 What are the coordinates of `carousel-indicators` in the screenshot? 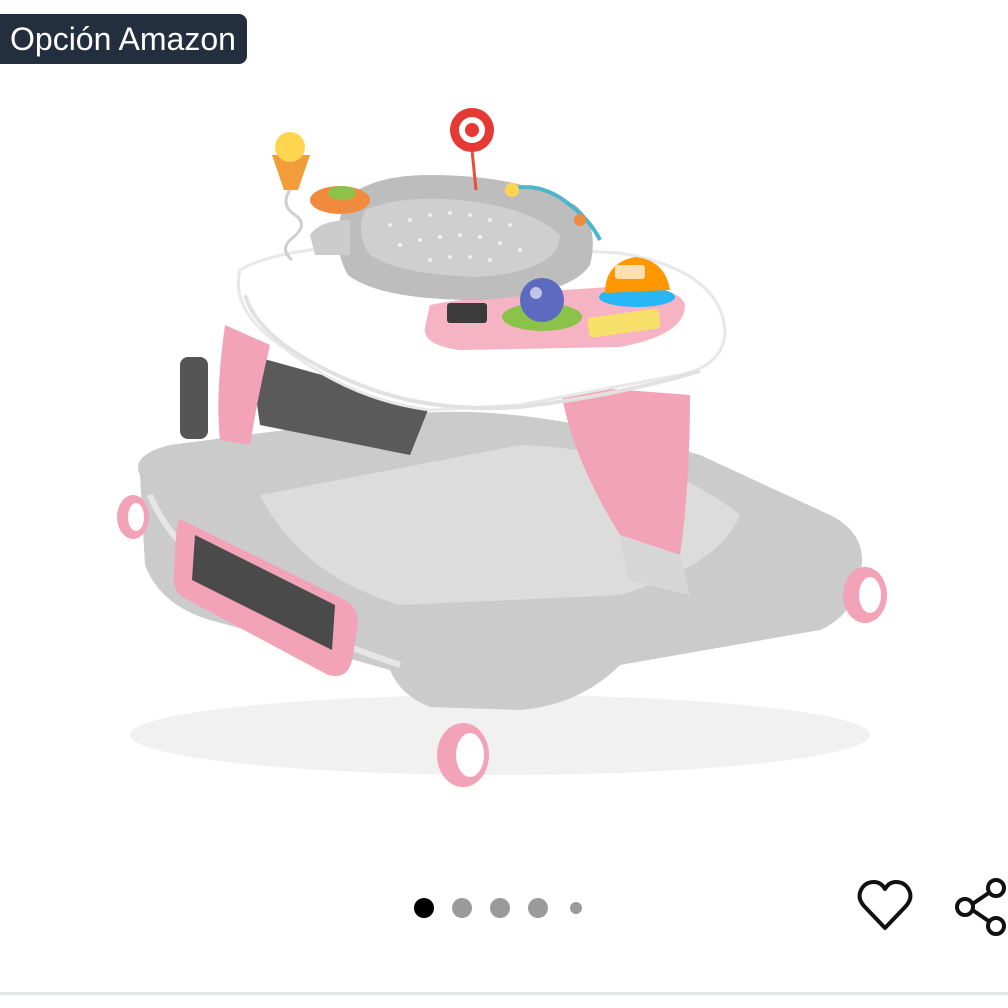 It's located at (498, 908).